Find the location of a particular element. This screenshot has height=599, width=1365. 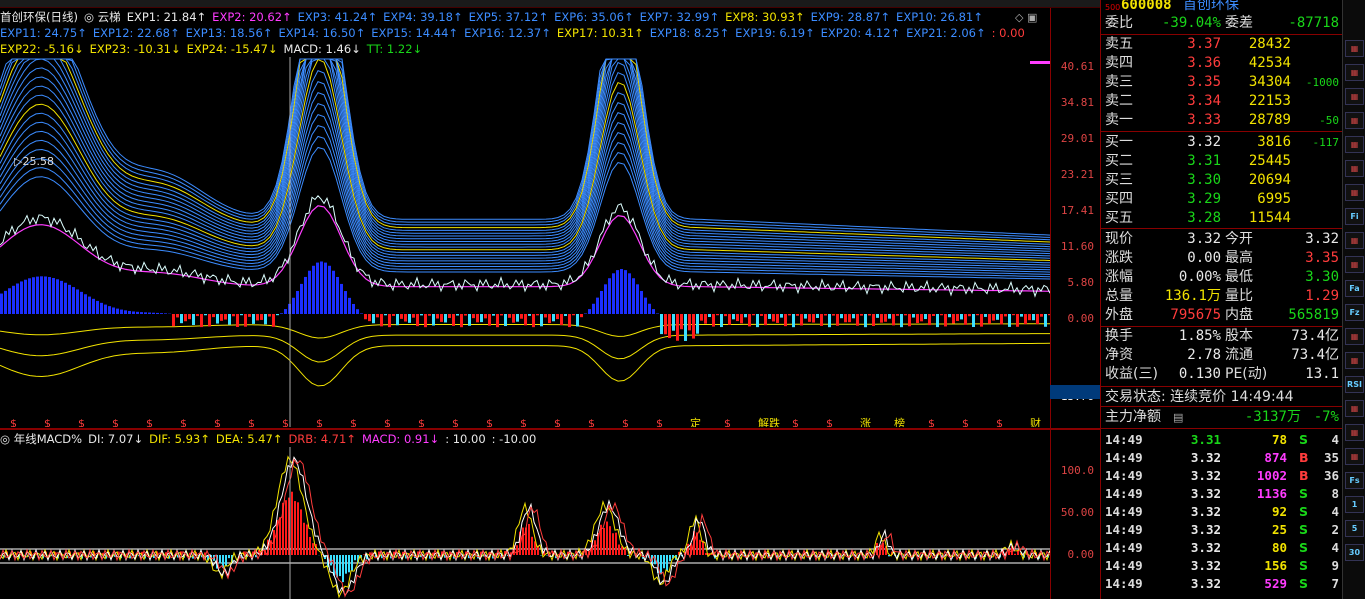

restore-icon: ▣ is located at coordinates (1032, 17).